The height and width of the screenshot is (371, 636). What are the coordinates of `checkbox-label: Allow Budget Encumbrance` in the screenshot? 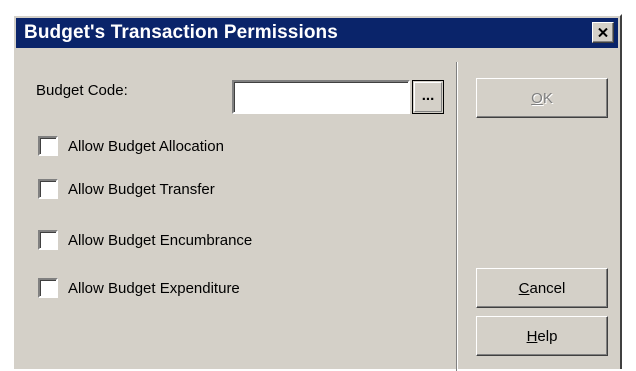 It's located at (160, 240).